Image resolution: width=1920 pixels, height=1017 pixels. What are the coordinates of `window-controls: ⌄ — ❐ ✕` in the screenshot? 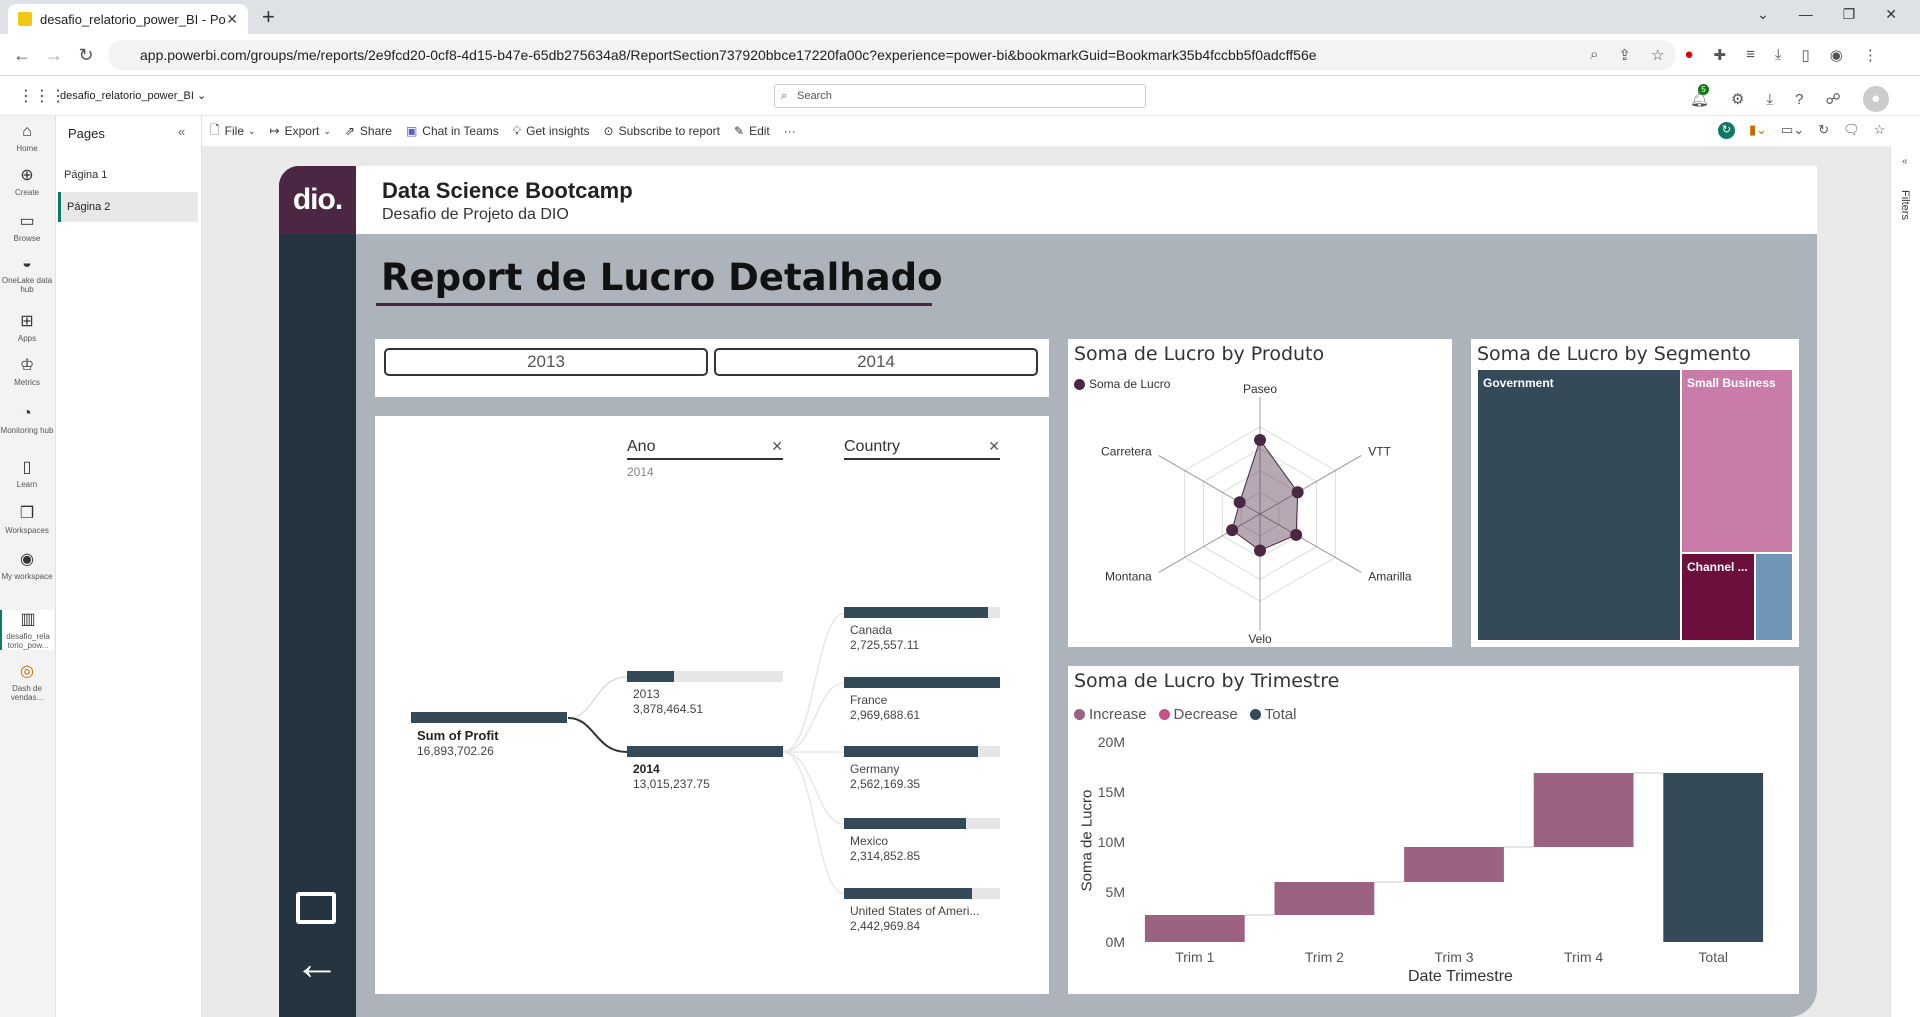 It's located at (1827, 14).